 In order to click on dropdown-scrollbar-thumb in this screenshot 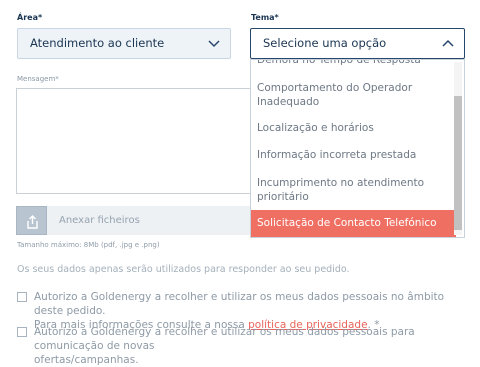, I will do `click(458, 163)`.